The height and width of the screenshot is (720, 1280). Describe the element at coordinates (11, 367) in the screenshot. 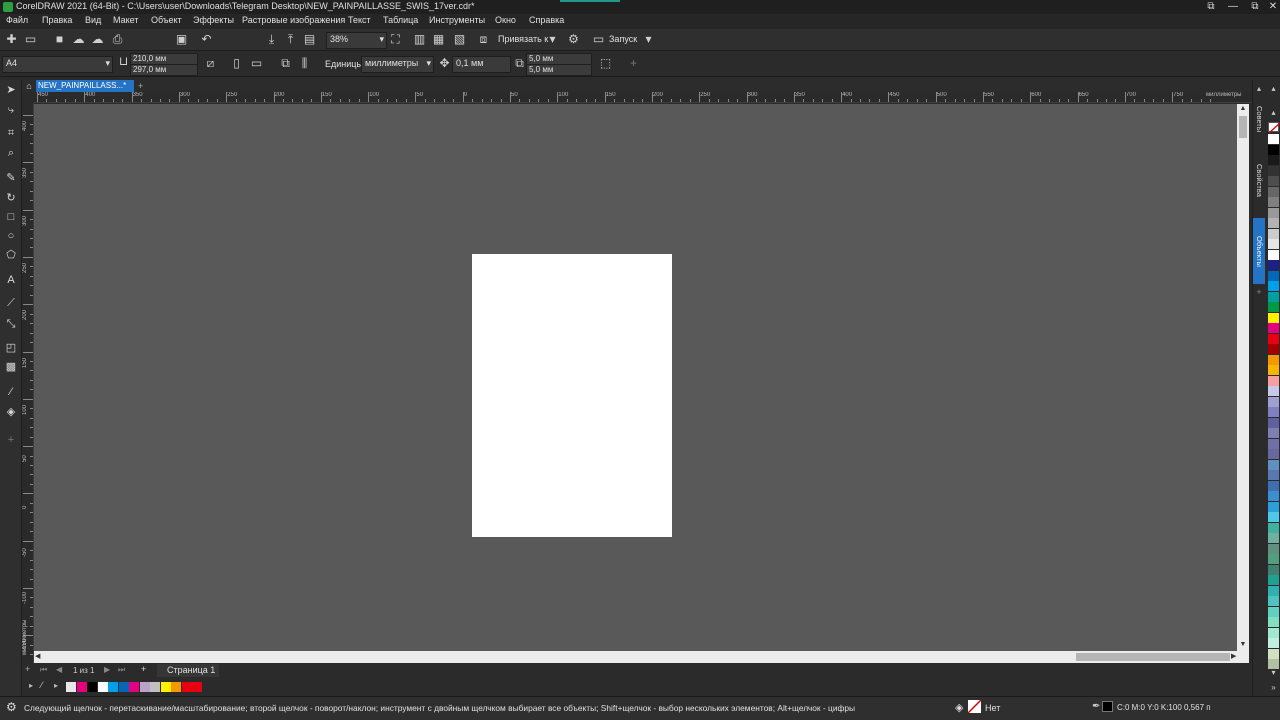

I see `transparency-icon: ▩` at that location.